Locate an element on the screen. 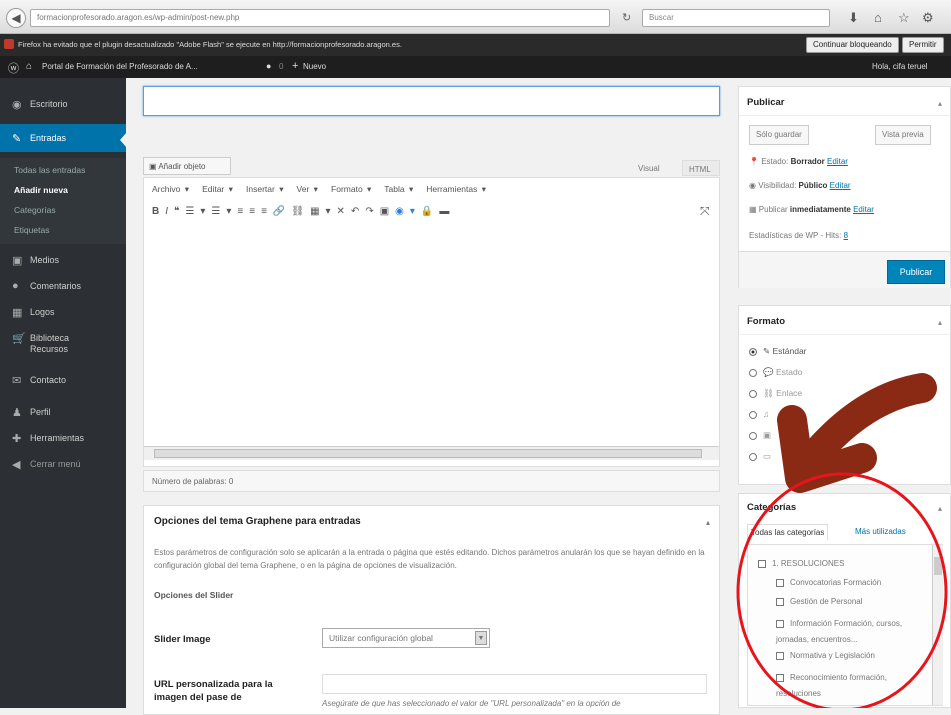  tab-html: HTML is located at coordinates (701, 168).